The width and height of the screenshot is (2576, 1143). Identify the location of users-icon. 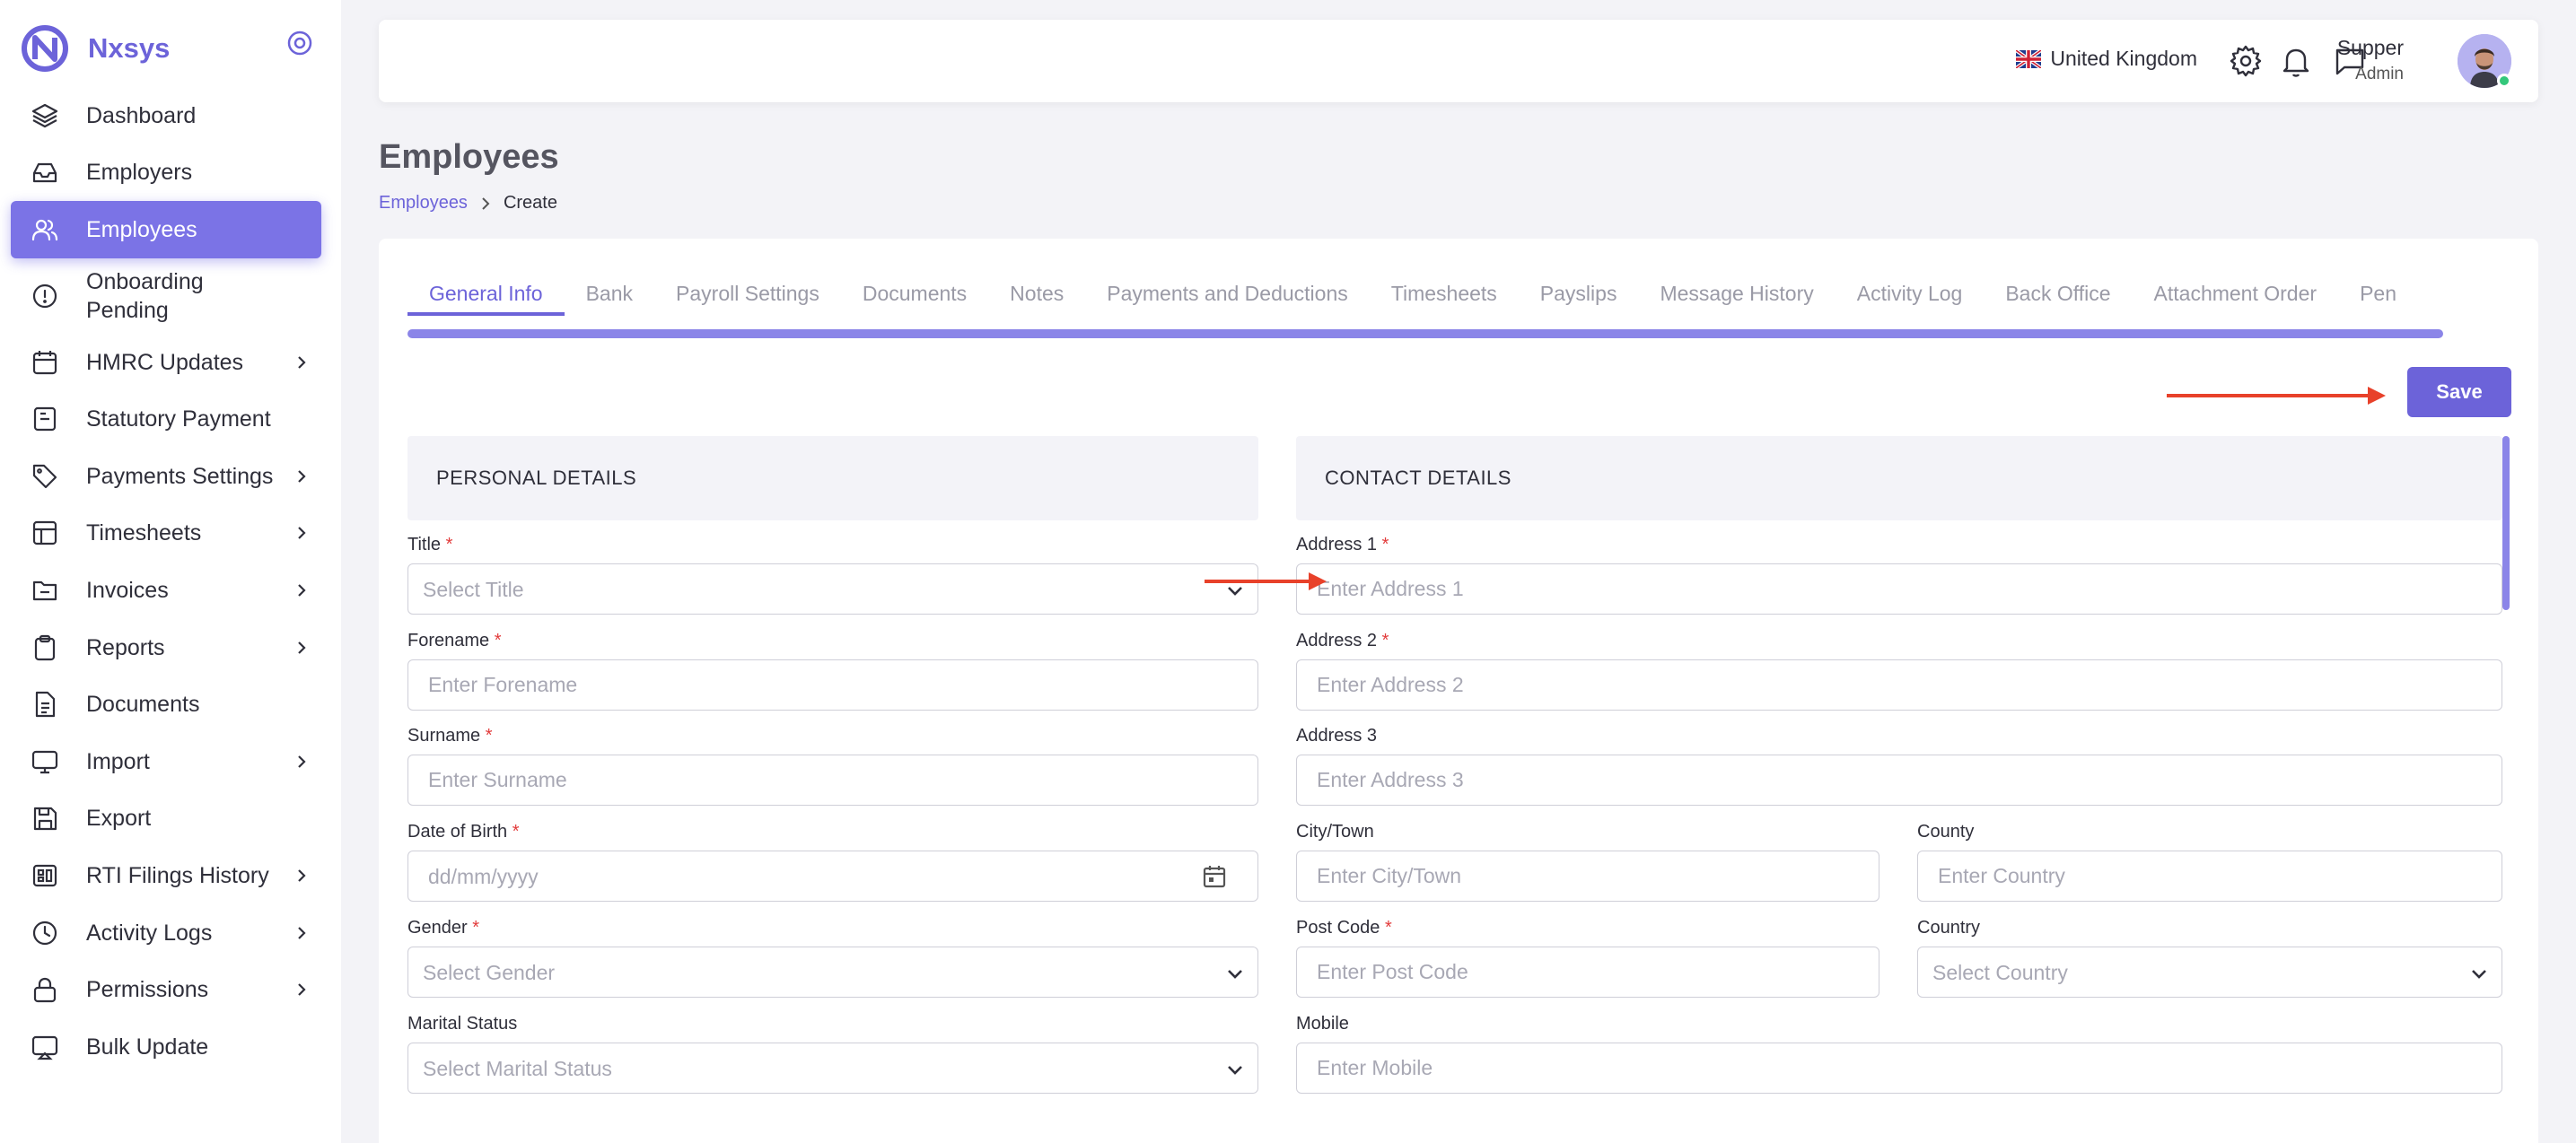
(44, 230).